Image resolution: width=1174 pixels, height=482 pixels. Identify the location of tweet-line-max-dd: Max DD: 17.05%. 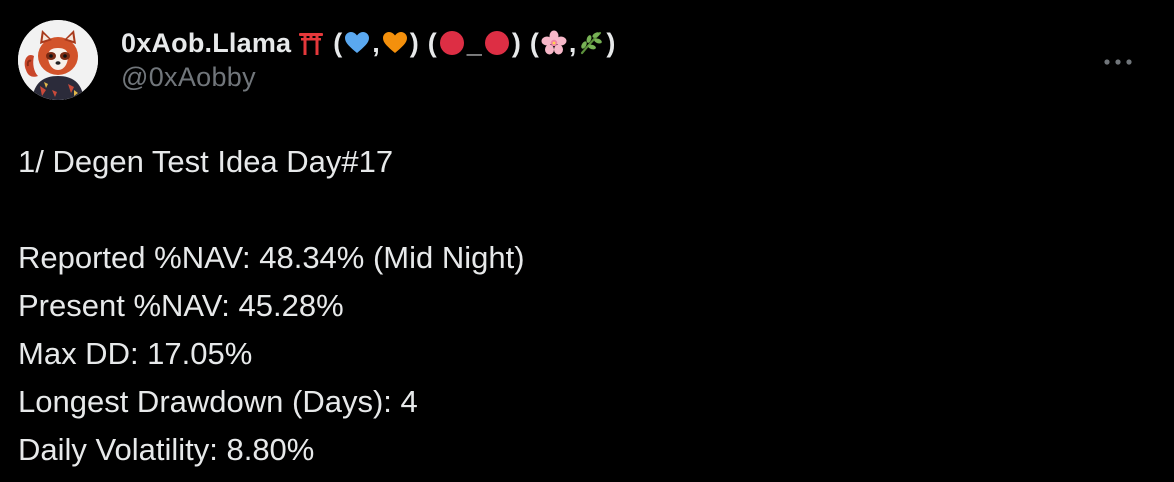
(135, 353).